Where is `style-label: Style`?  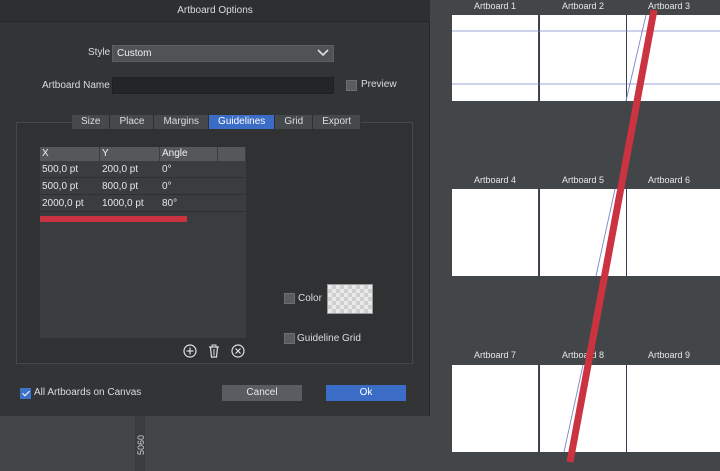
style-label: Style is located at coordinates (99, 52).